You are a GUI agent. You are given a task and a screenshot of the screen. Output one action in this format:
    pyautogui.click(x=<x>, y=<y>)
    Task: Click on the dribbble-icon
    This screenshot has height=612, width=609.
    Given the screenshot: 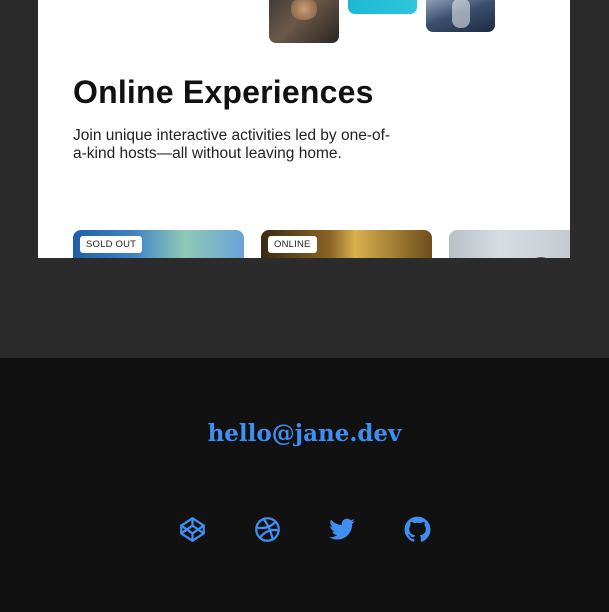 What is the action you would take?
    pyautogui.click(x=267, y=529)
    